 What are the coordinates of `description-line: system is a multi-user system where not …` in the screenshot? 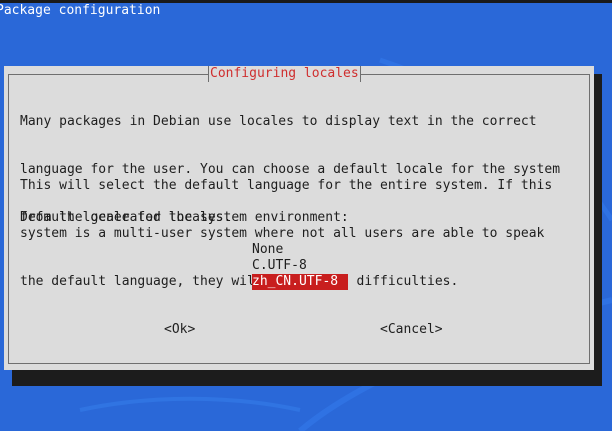 It's located at (282, 233).